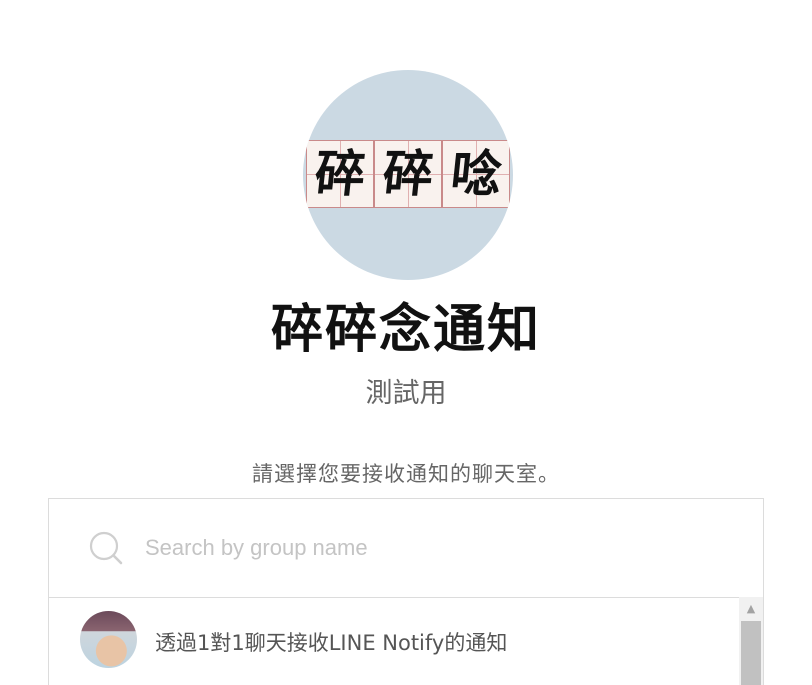 This screenshot has width=812, height=685. I want to click on logo-cell-3: 唸, so click(476, 174).